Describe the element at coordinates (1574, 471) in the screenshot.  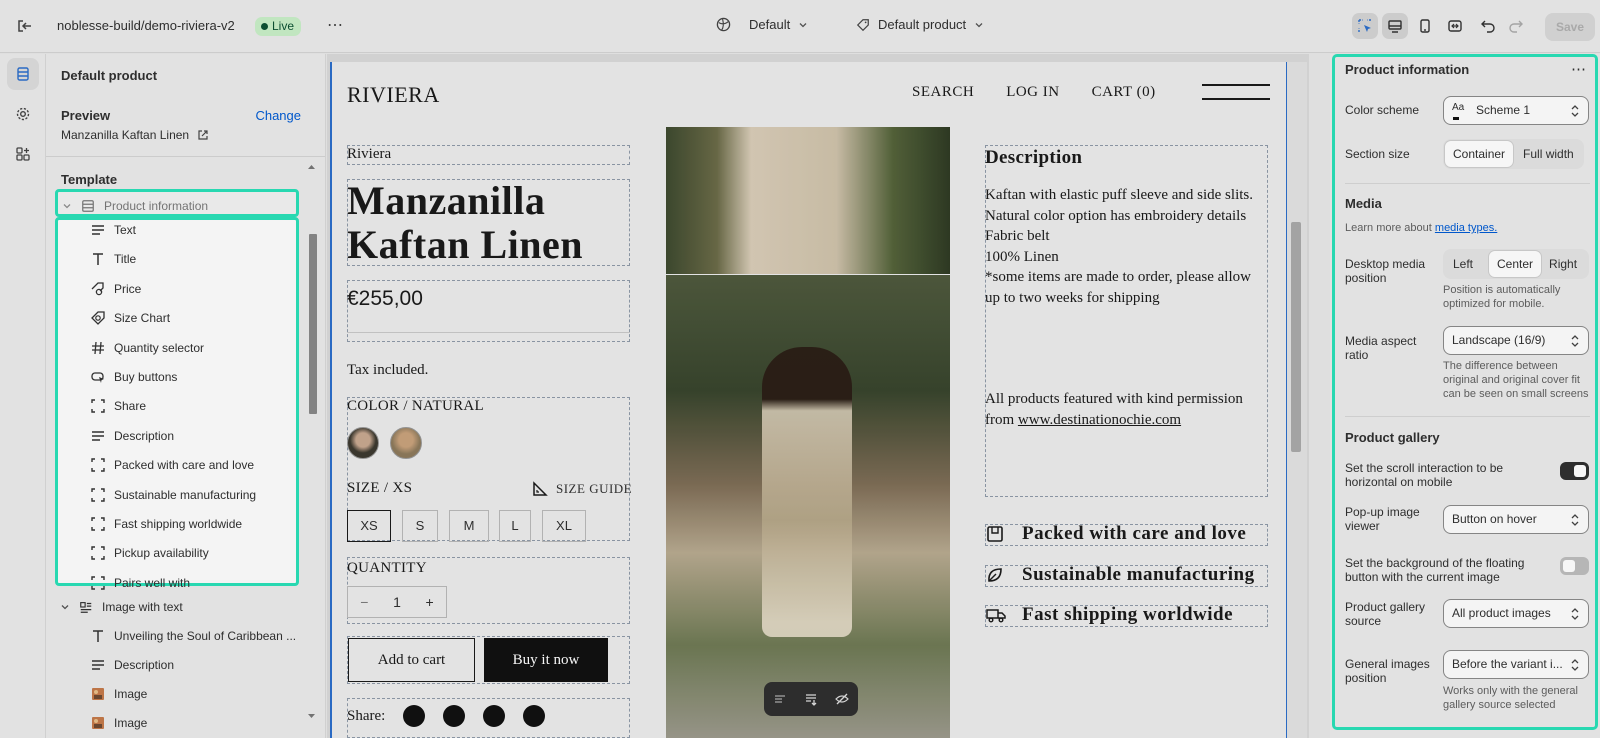
I see `scroll-interaction-toggle` at that location.